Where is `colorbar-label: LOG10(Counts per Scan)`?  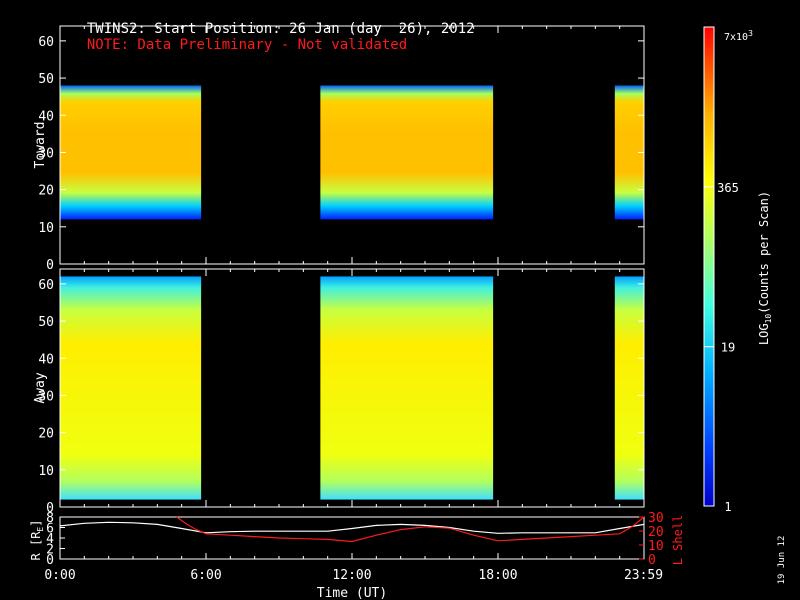 colorbar-label: LOG10(Counts per Scan) is located at coordinates (765, 268).